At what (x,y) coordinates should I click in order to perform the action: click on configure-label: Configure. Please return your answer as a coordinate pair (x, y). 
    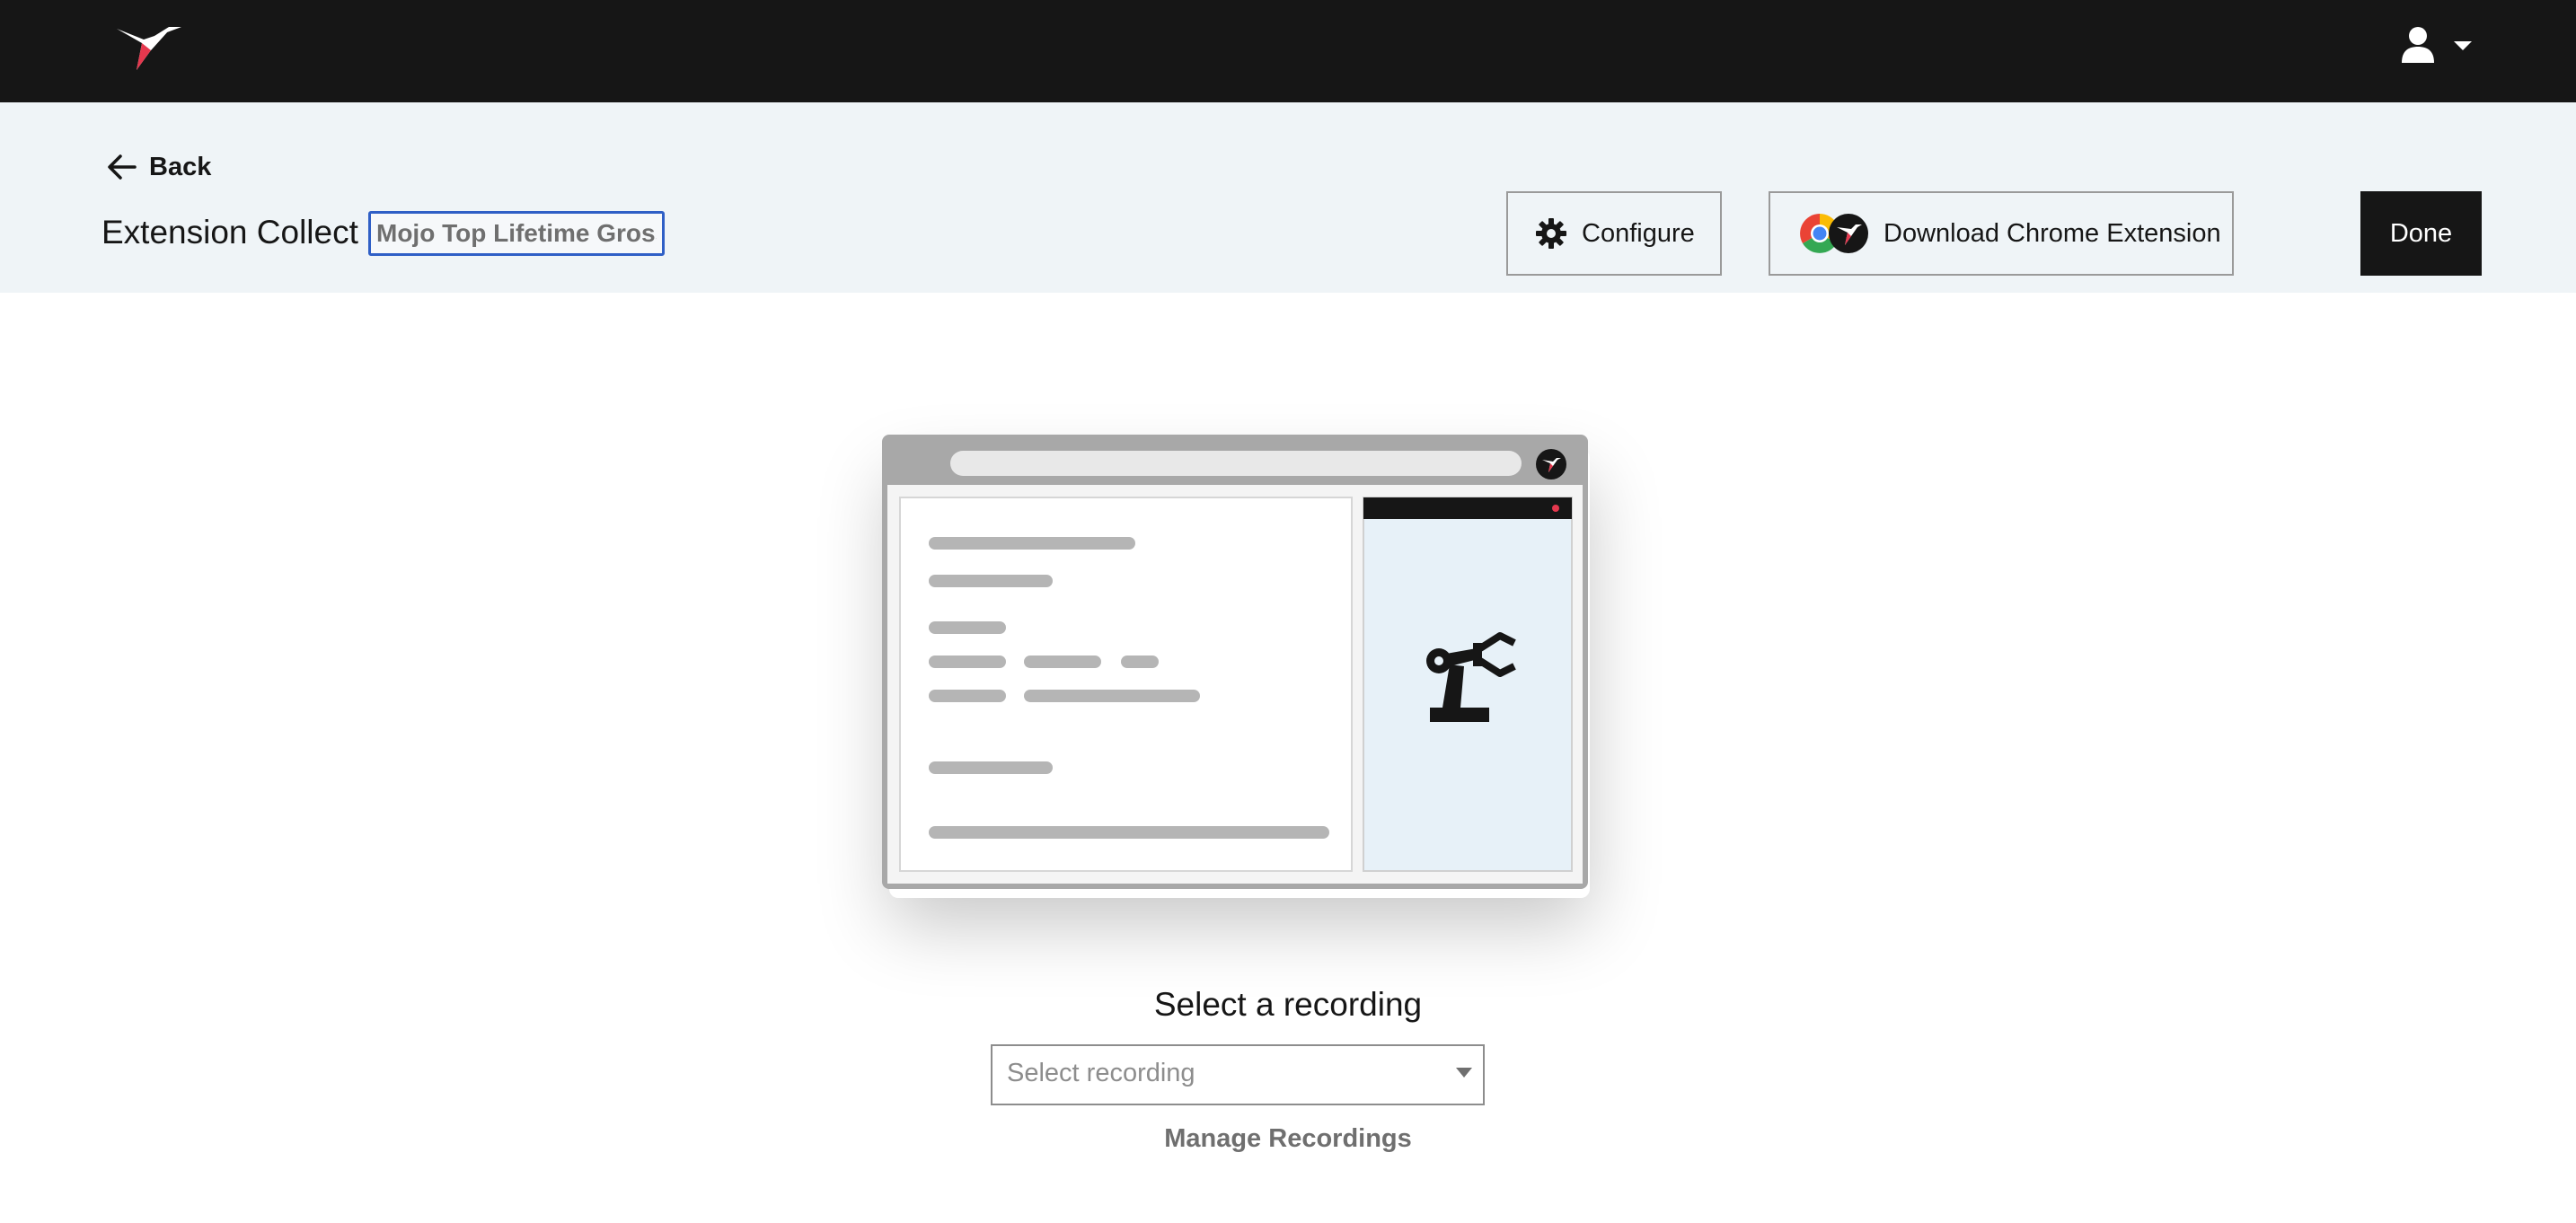
    Looking at the image, I should click on (1638, 233).